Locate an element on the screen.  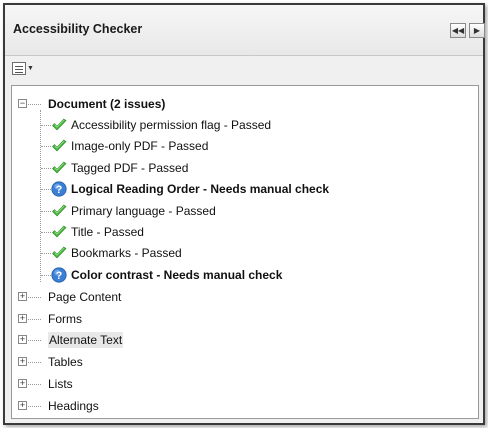
tree-node-page-content: + Page Content is located at coordinates (69, 297).